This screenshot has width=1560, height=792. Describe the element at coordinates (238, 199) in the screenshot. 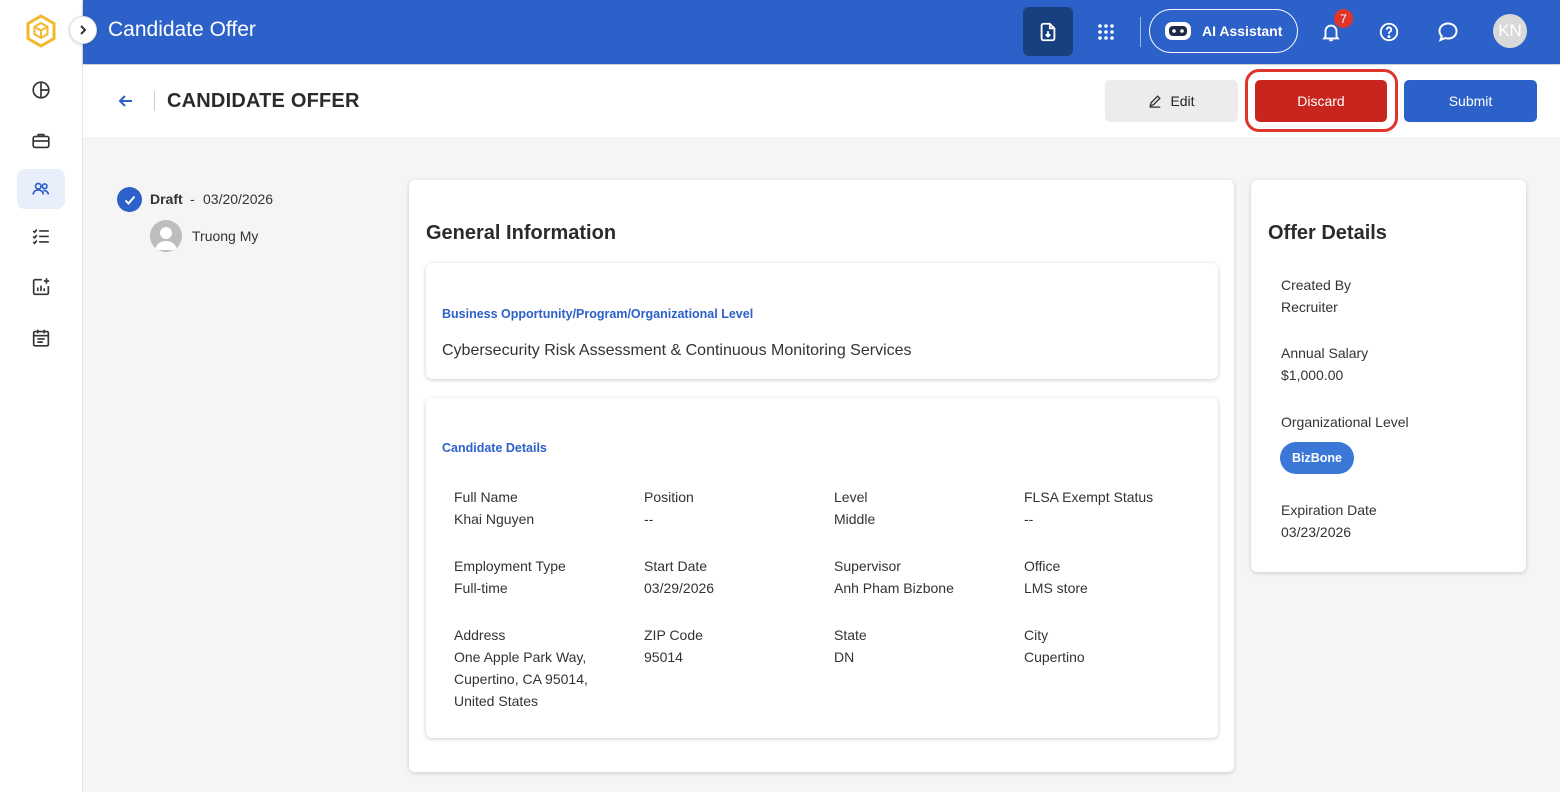

I see `timeline-date: 03/20/2026` at that location.